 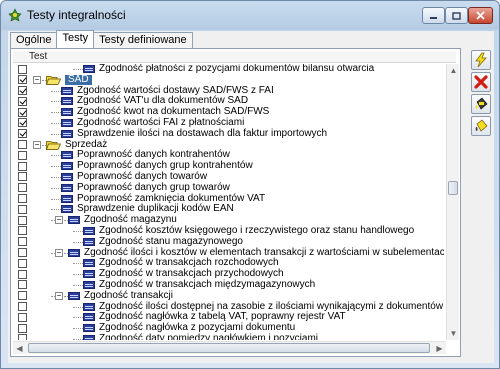 What do you see at coordinates (75, 39) in the screenshot?
I see `tab-tests: Testy` at bounding box center [75, 39].